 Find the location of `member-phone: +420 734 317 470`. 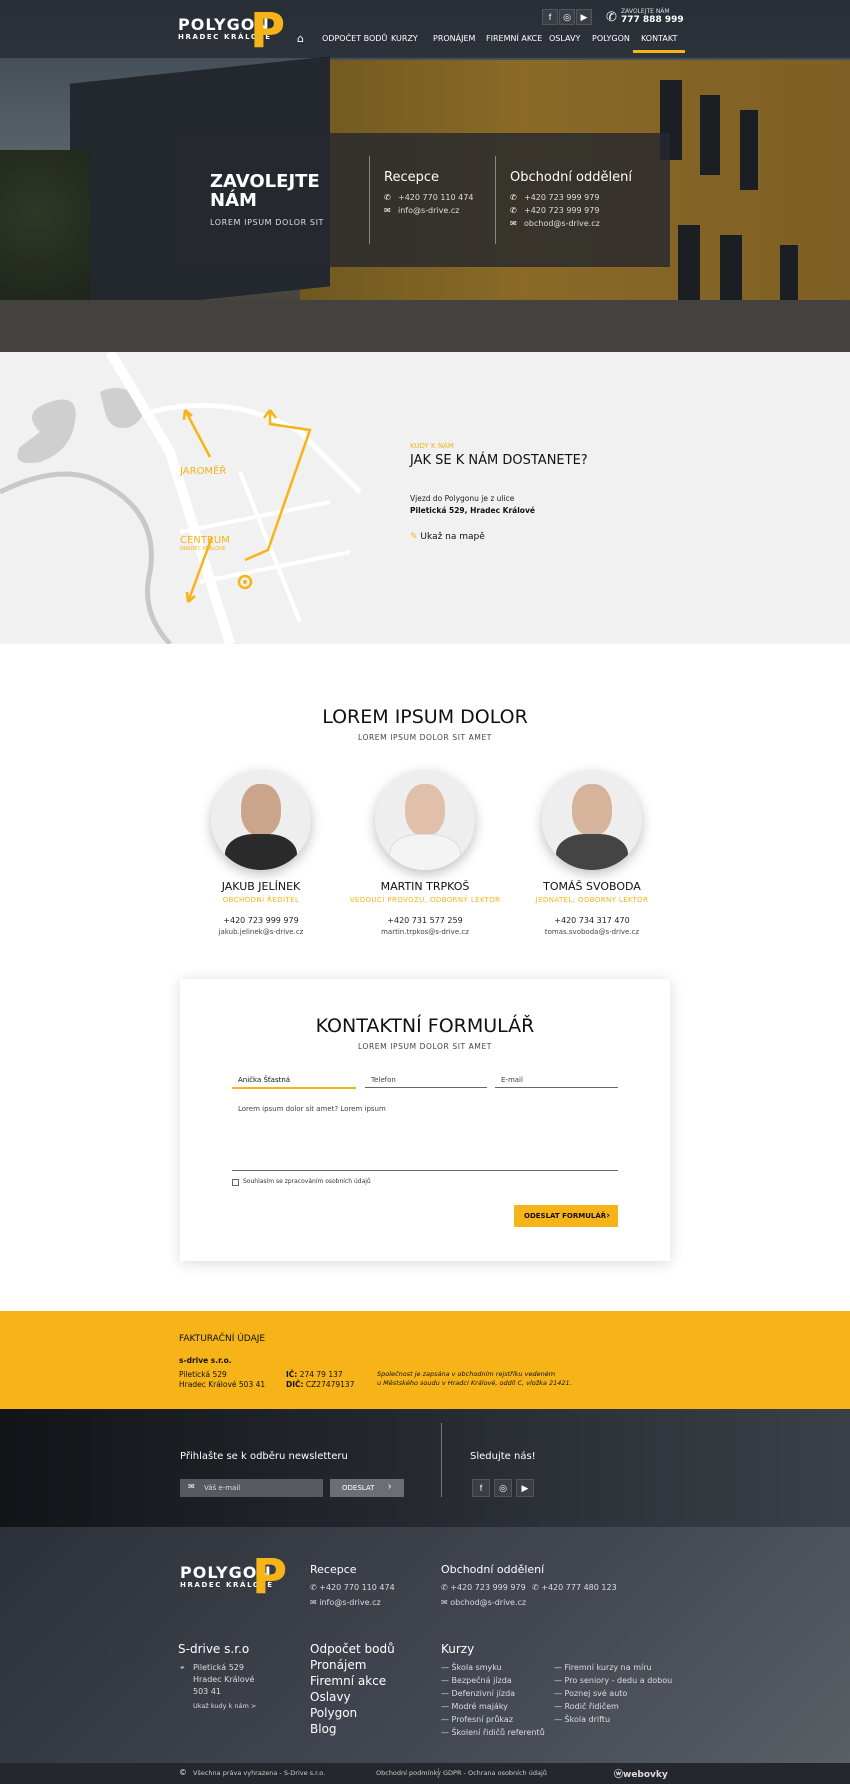

member-phone: +420 734 317 470 is located at coordinates (592, 920).